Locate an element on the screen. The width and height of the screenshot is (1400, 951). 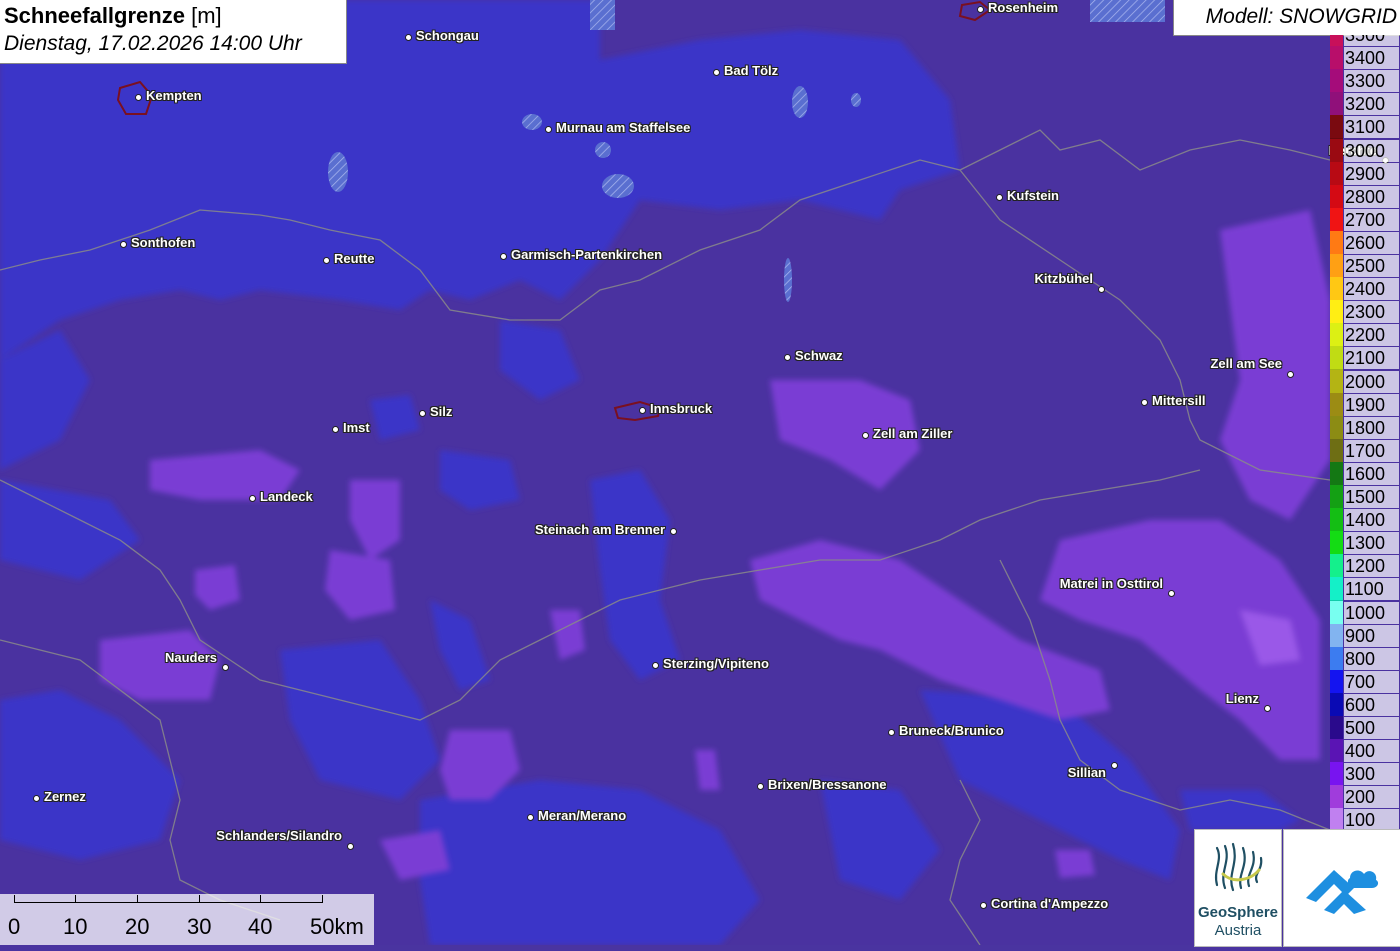
legend-row: 900 is located at coordinates (1364, 635).